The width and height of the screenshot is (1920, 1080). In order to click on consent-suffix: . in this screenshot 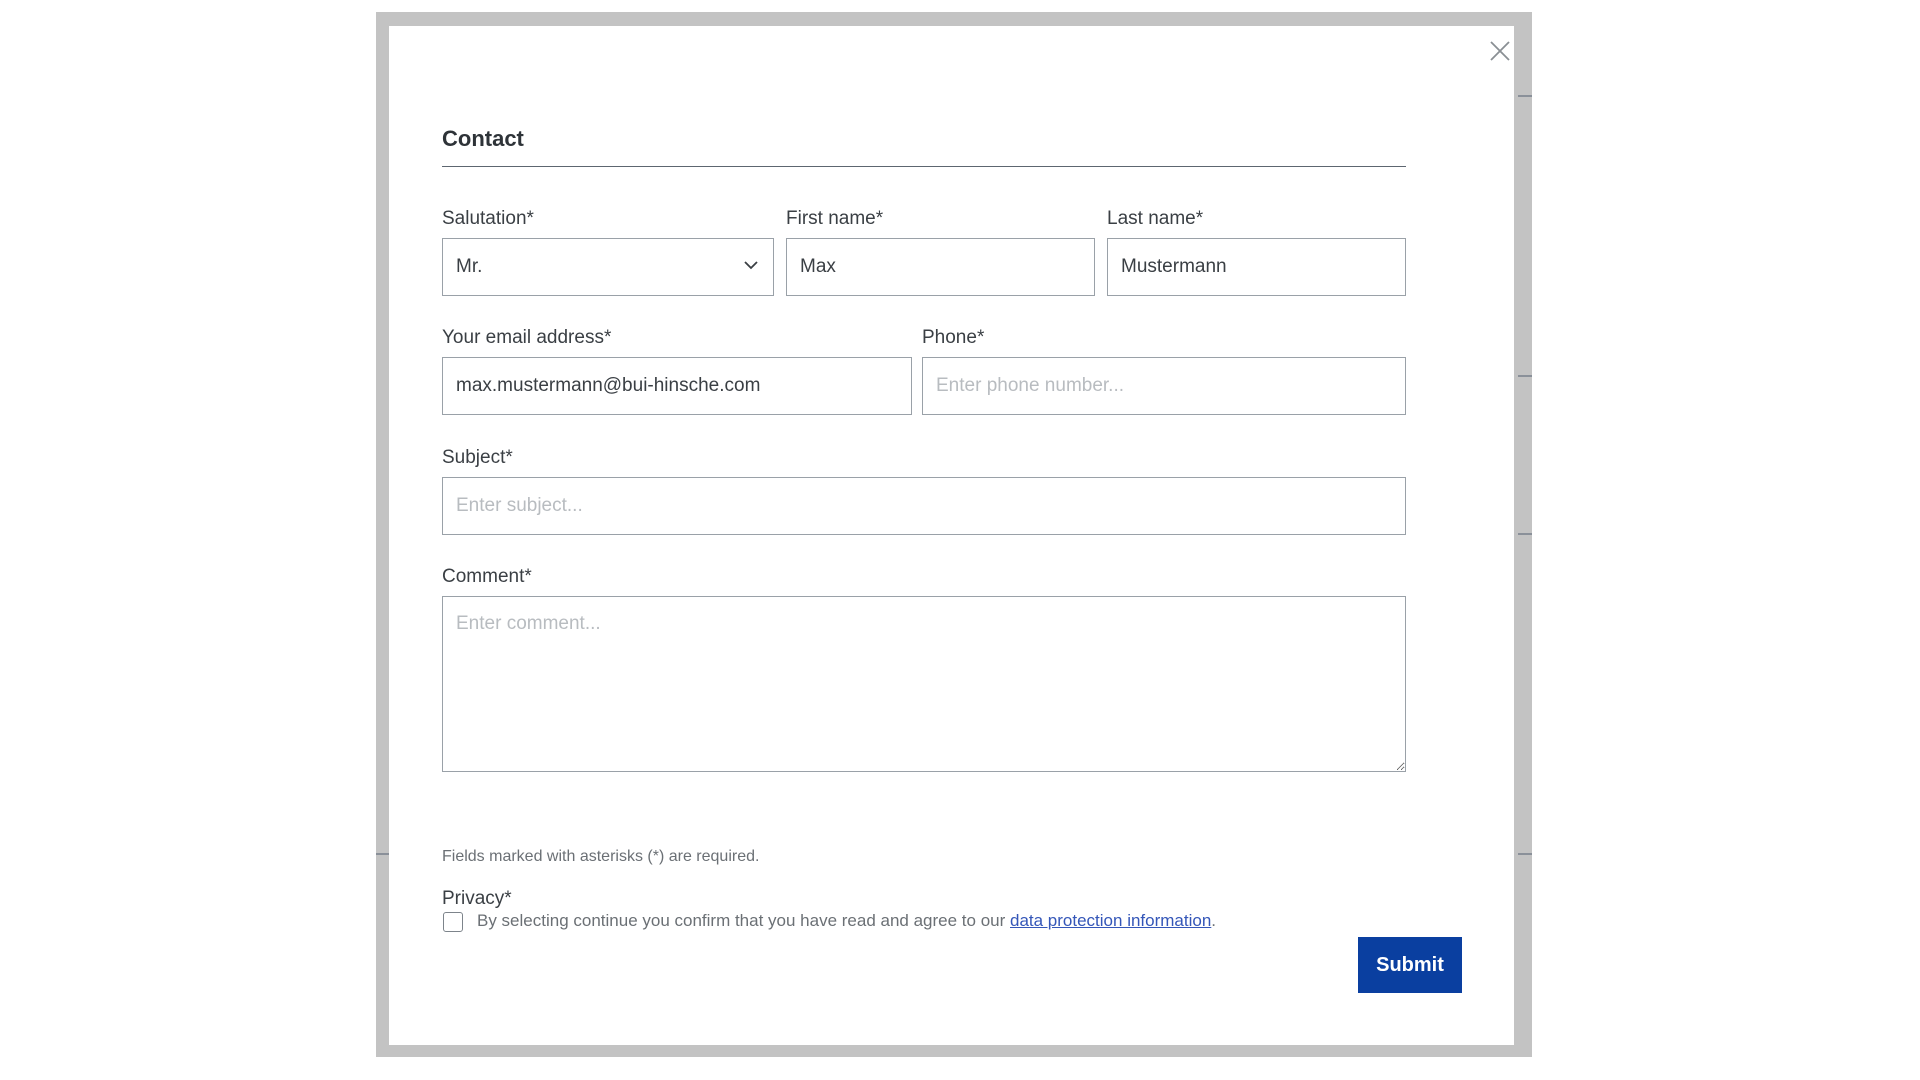, I will do `click(1214, 920)`.